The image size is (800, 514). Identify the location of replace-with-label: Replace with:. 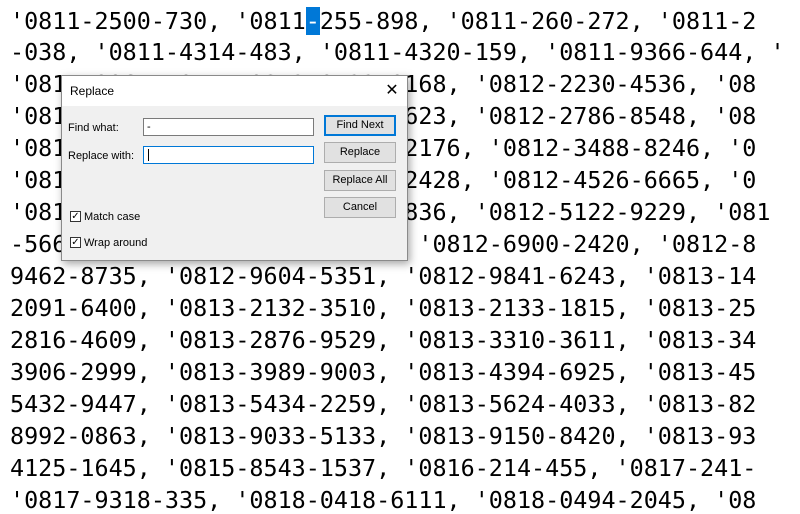
(101, 156).